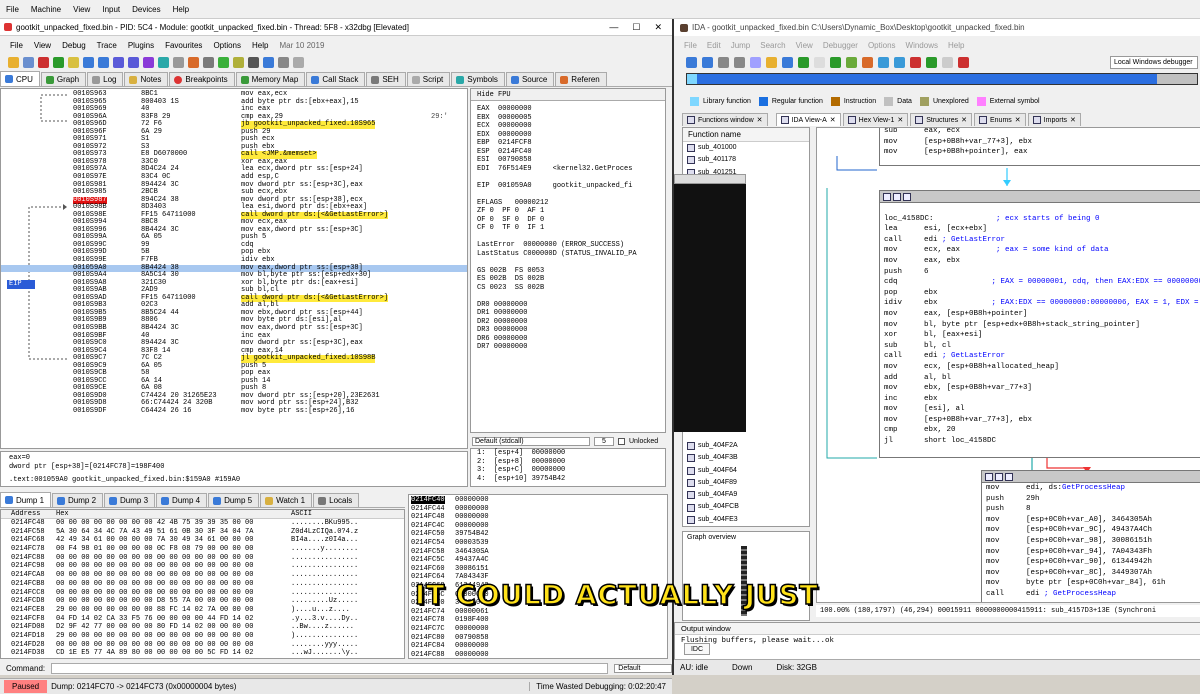  I want to click on function-icon, so click(803, 62).